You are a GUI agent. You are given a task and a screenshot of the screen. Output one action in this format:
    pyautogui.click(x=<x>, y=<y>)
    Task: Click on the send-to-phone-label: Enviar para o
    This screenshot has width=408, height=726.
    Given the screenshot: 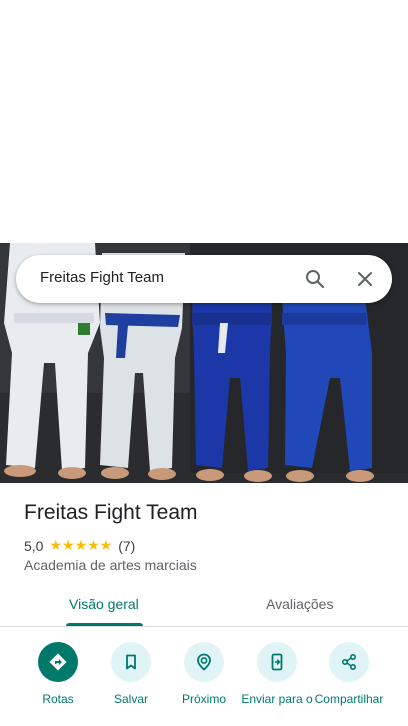 What is the action you would take?
    pyautogui.click(x=277, y=699)
    